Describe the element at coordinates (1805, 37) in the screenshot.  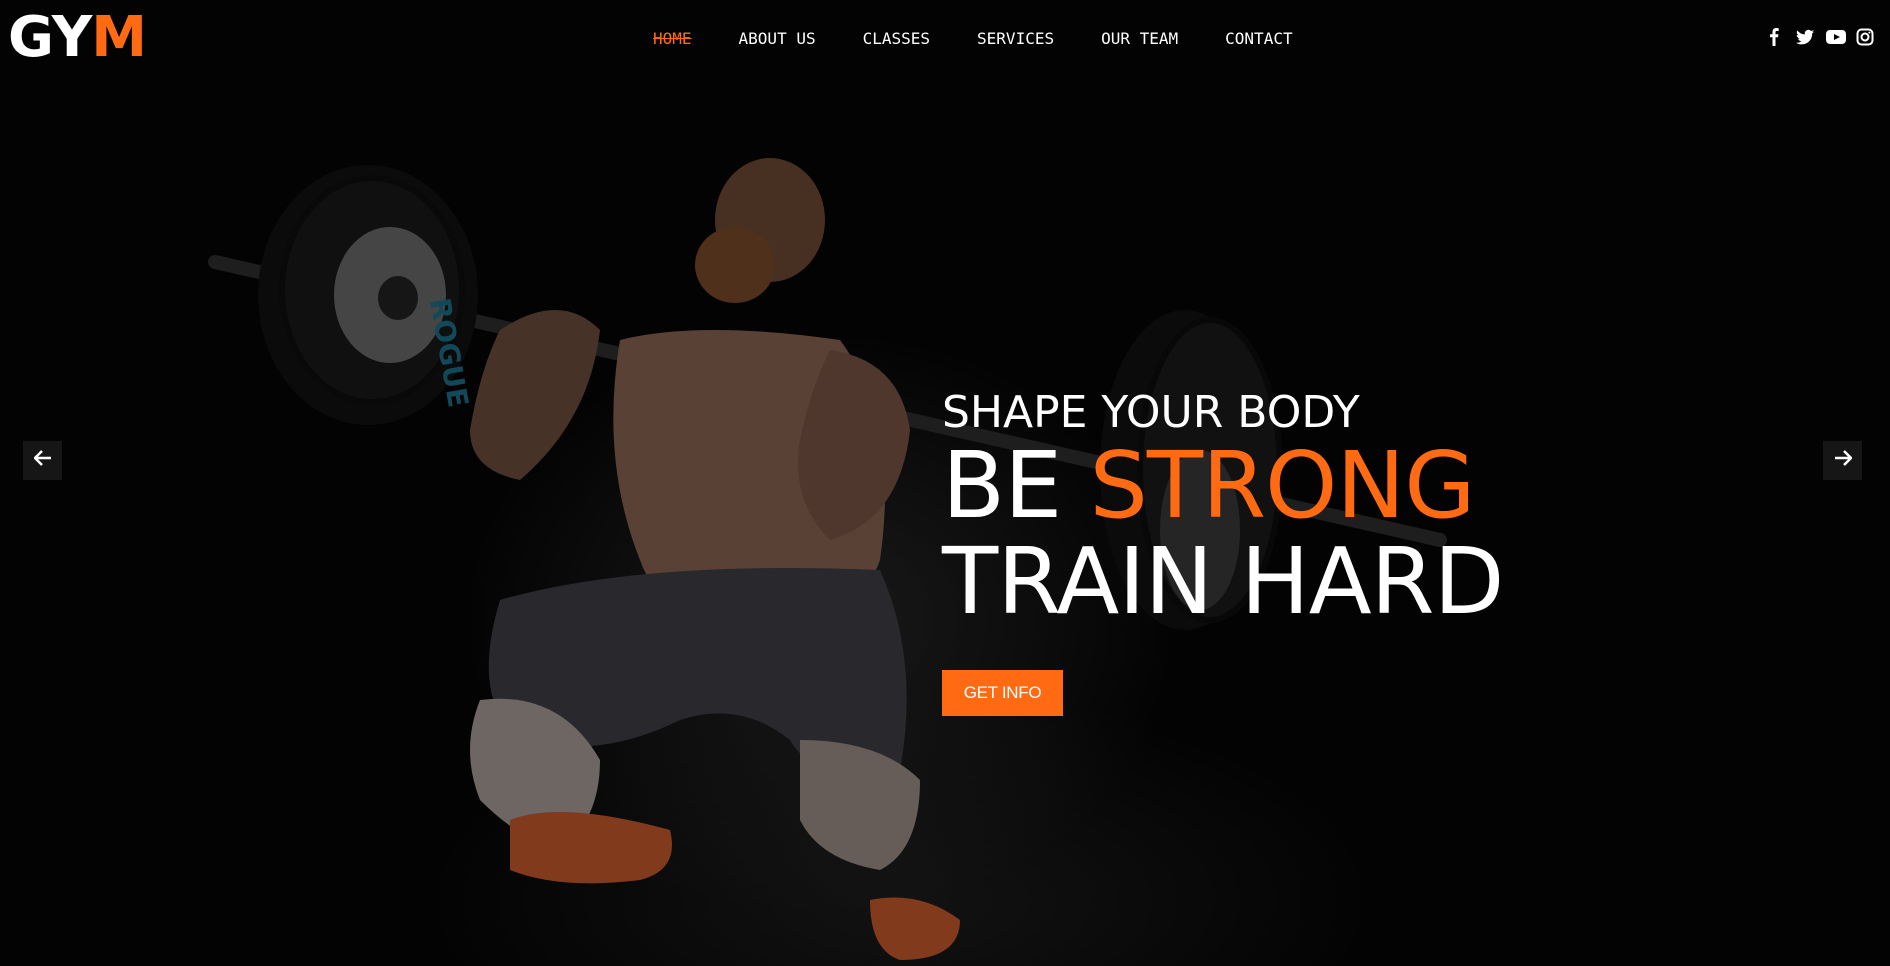
I see `twitter-icon` at that location.